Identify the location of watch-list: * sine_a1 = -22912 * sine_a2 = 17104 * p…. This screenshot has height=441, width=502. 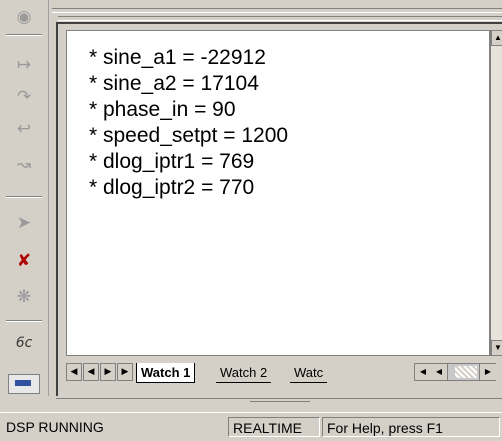
(188, 123).